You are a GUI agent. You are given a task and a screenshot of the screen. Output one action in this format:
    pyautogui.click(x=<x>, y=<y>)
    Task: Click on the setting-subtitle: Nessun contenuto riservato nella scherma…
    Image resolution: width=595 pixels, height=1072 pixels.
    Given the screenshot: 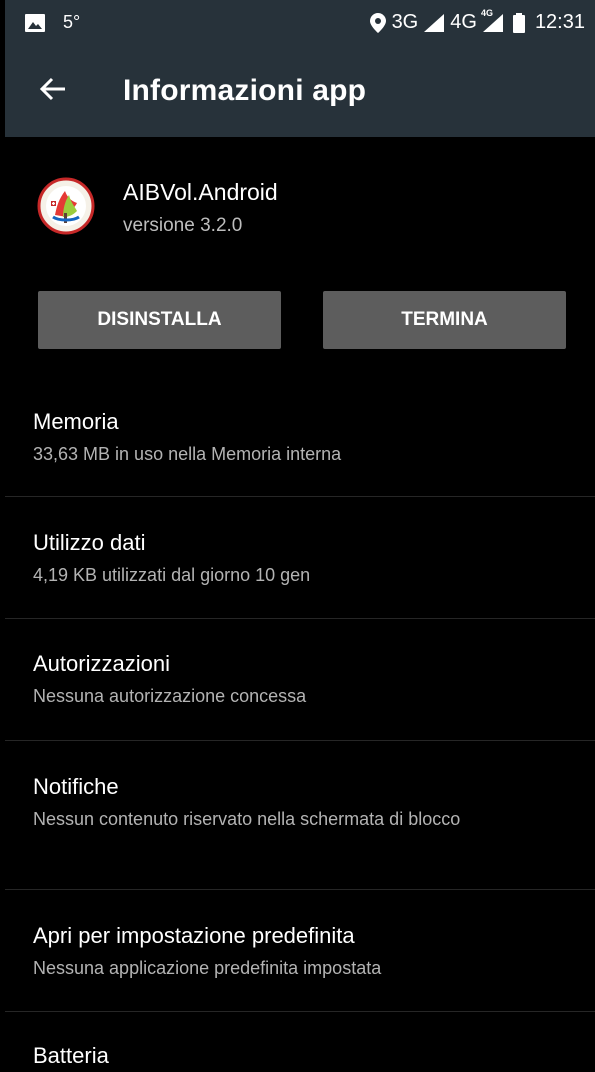 What is the action you would take?
    pyautogui.click(x=247, y=819)
    